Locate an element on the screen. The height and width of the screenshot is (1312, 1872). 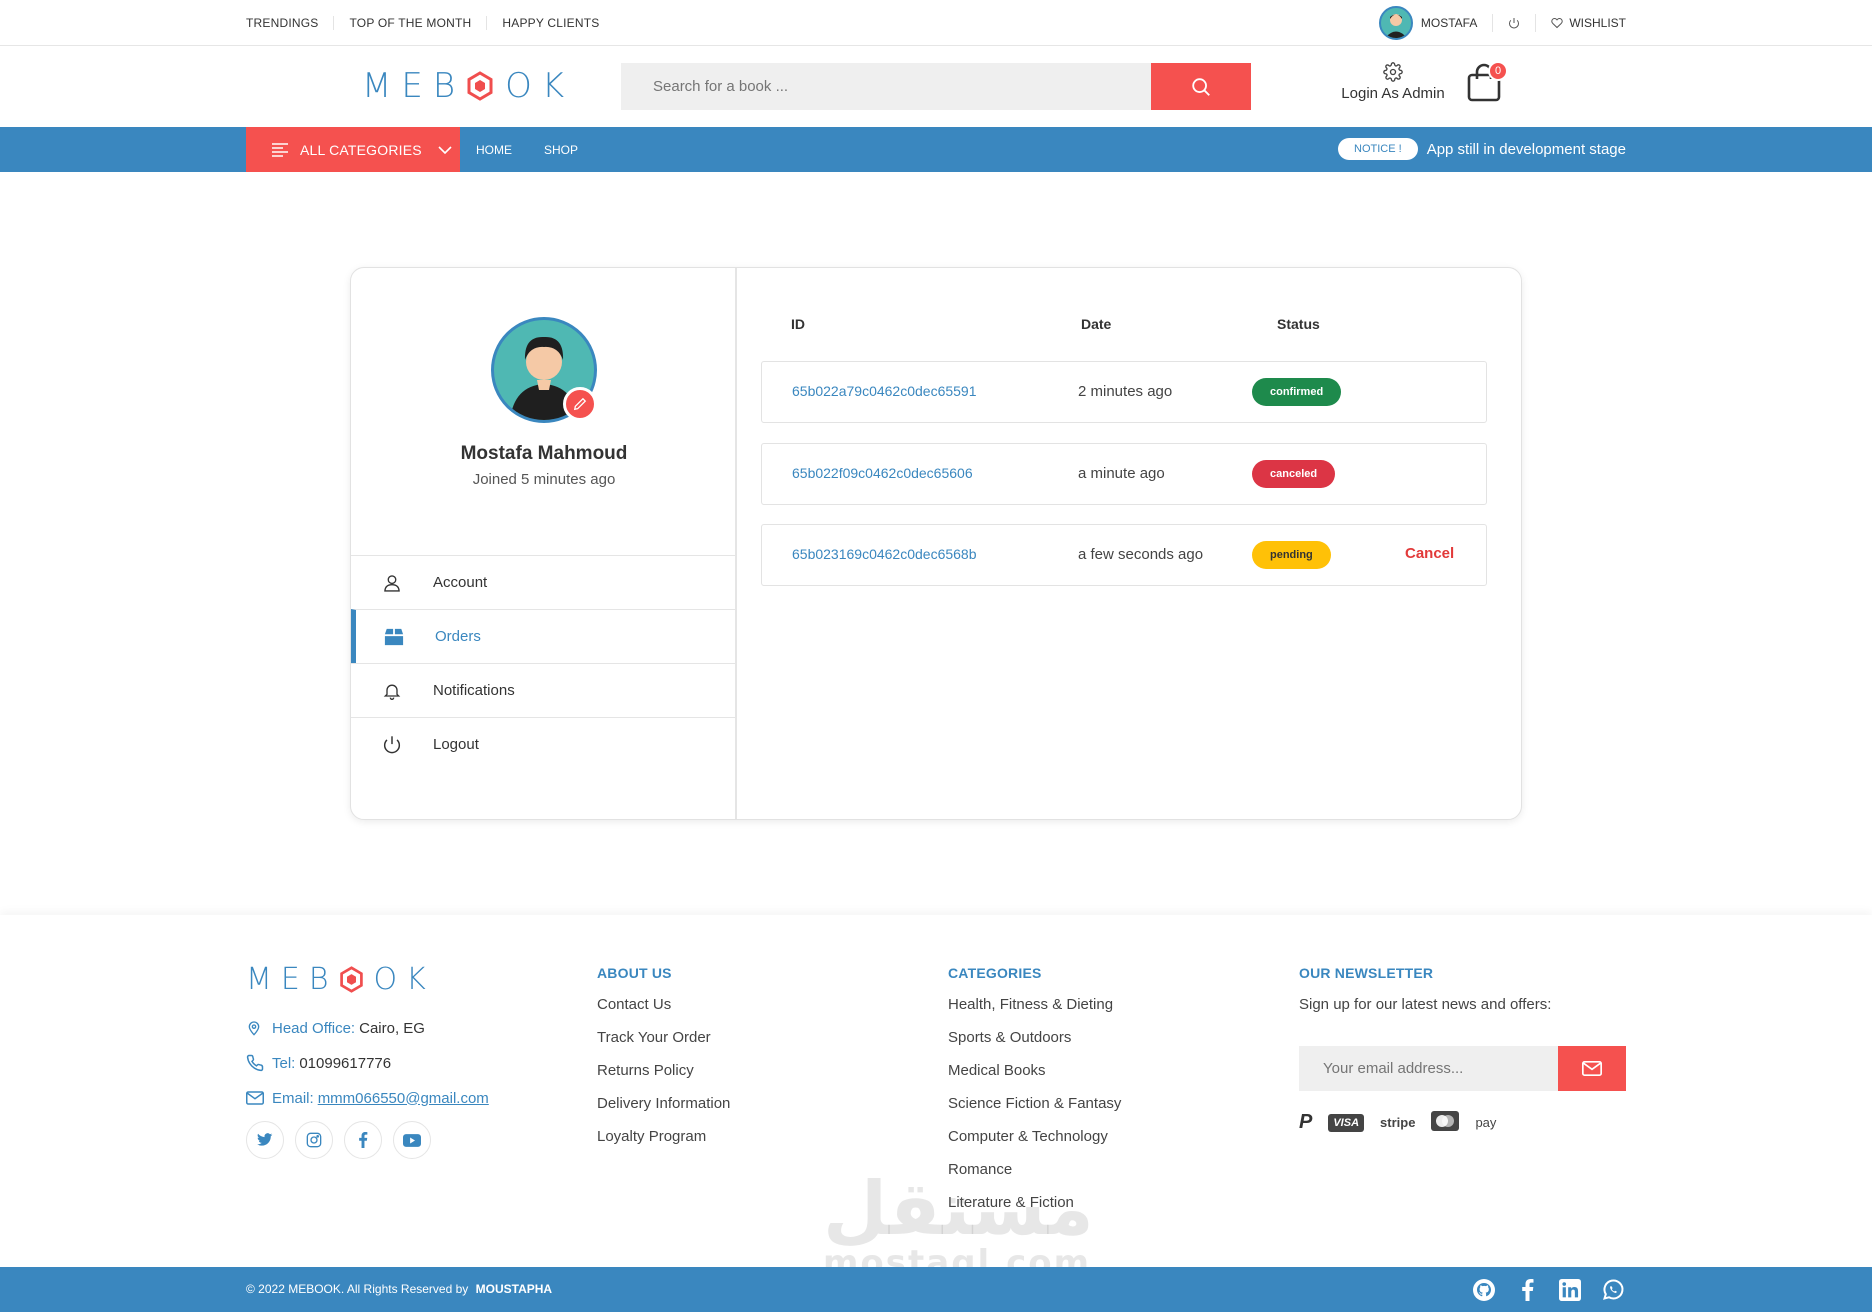
logout-power-button is located at coordinates (1513, 23).